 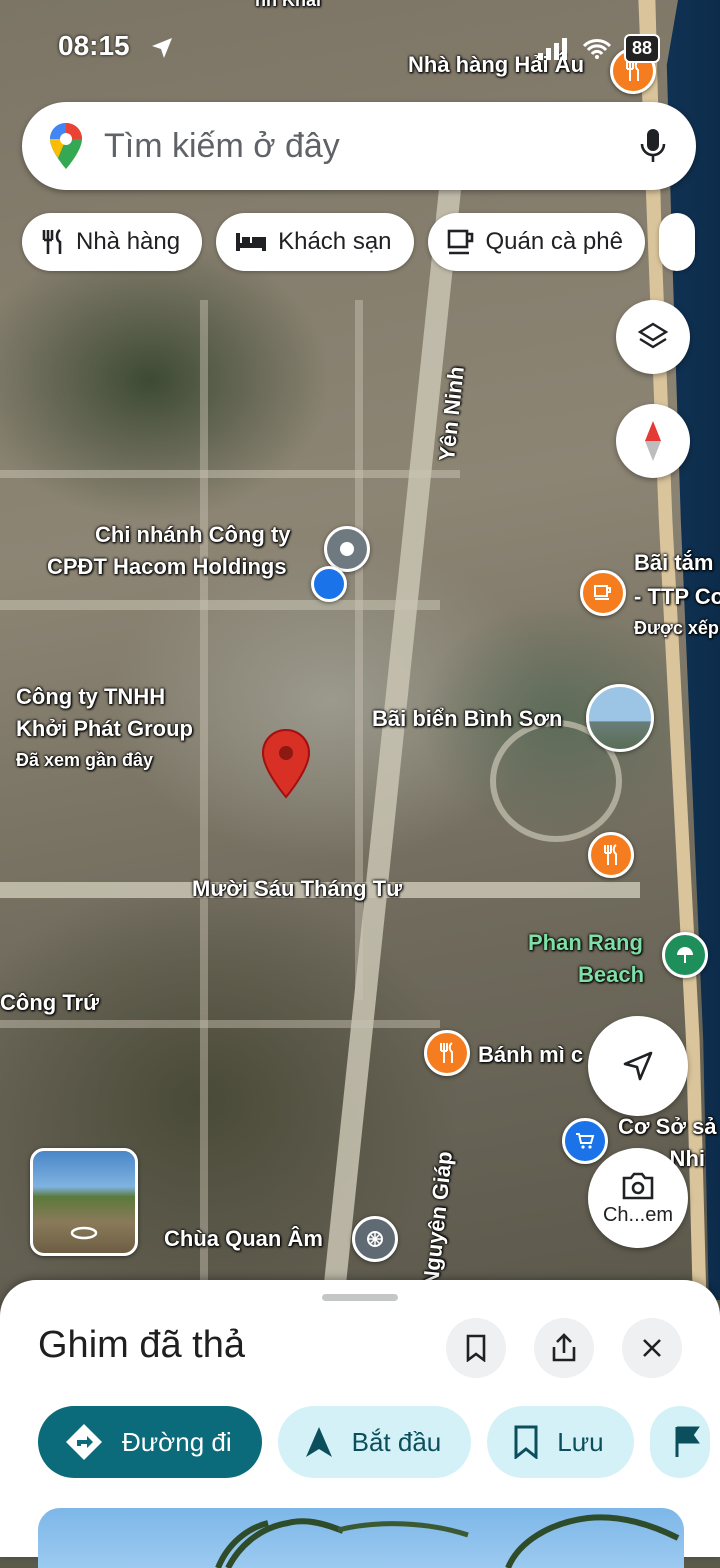 What do you see at coordinates (104, 729) in the screenshot?
I see `map-label-khoi-phat-2: Khởi Phát Group` at bounding box center [104, 729].